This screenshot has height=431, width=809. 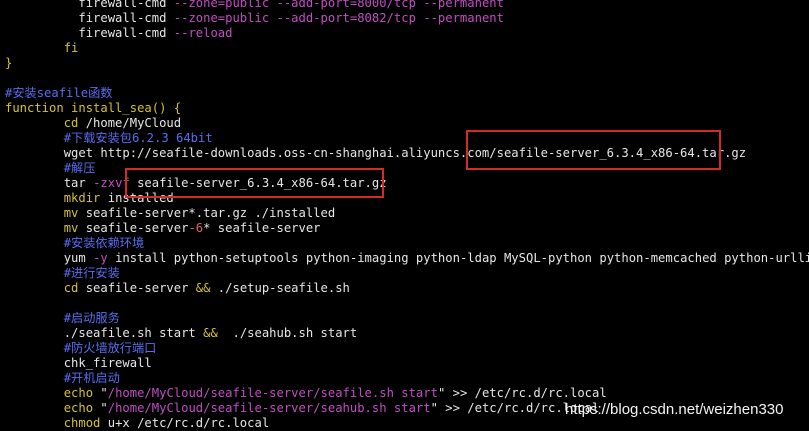 I want to click on code-token: #进行安装, so click(x=62, y=273).